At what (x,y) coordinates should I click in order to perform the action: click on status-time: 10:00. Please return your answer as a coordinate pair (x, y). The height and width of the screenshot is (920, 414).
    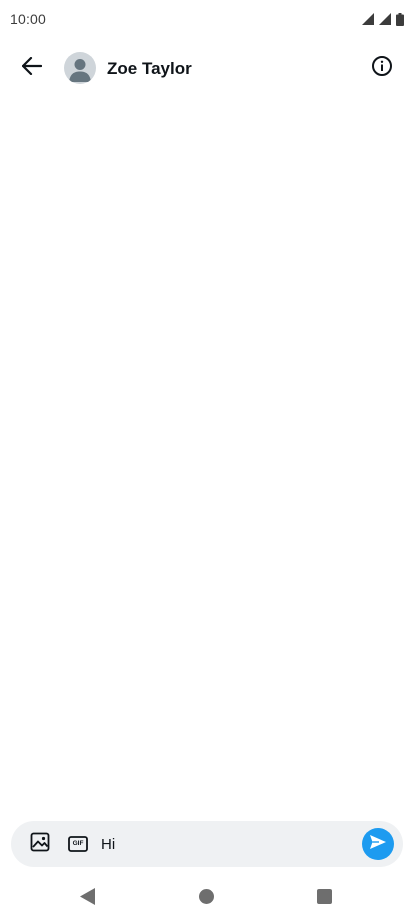
    Looking at the image, I should click on (28, 19).